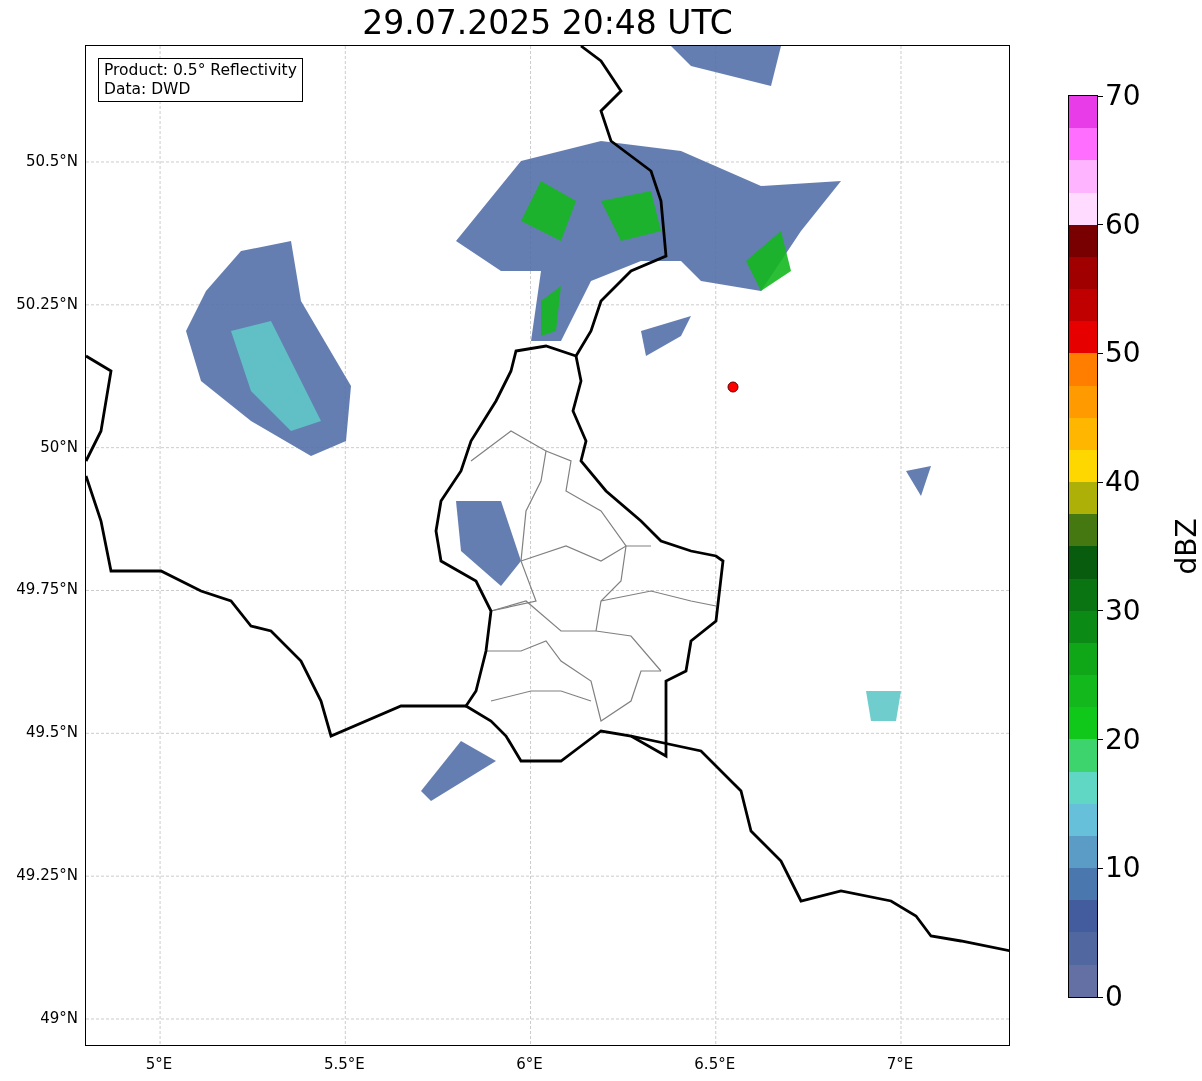  Describe the element at coordinates (51, 160) in the screenshot. I see `latitude-label: 50.5°N` at that location.